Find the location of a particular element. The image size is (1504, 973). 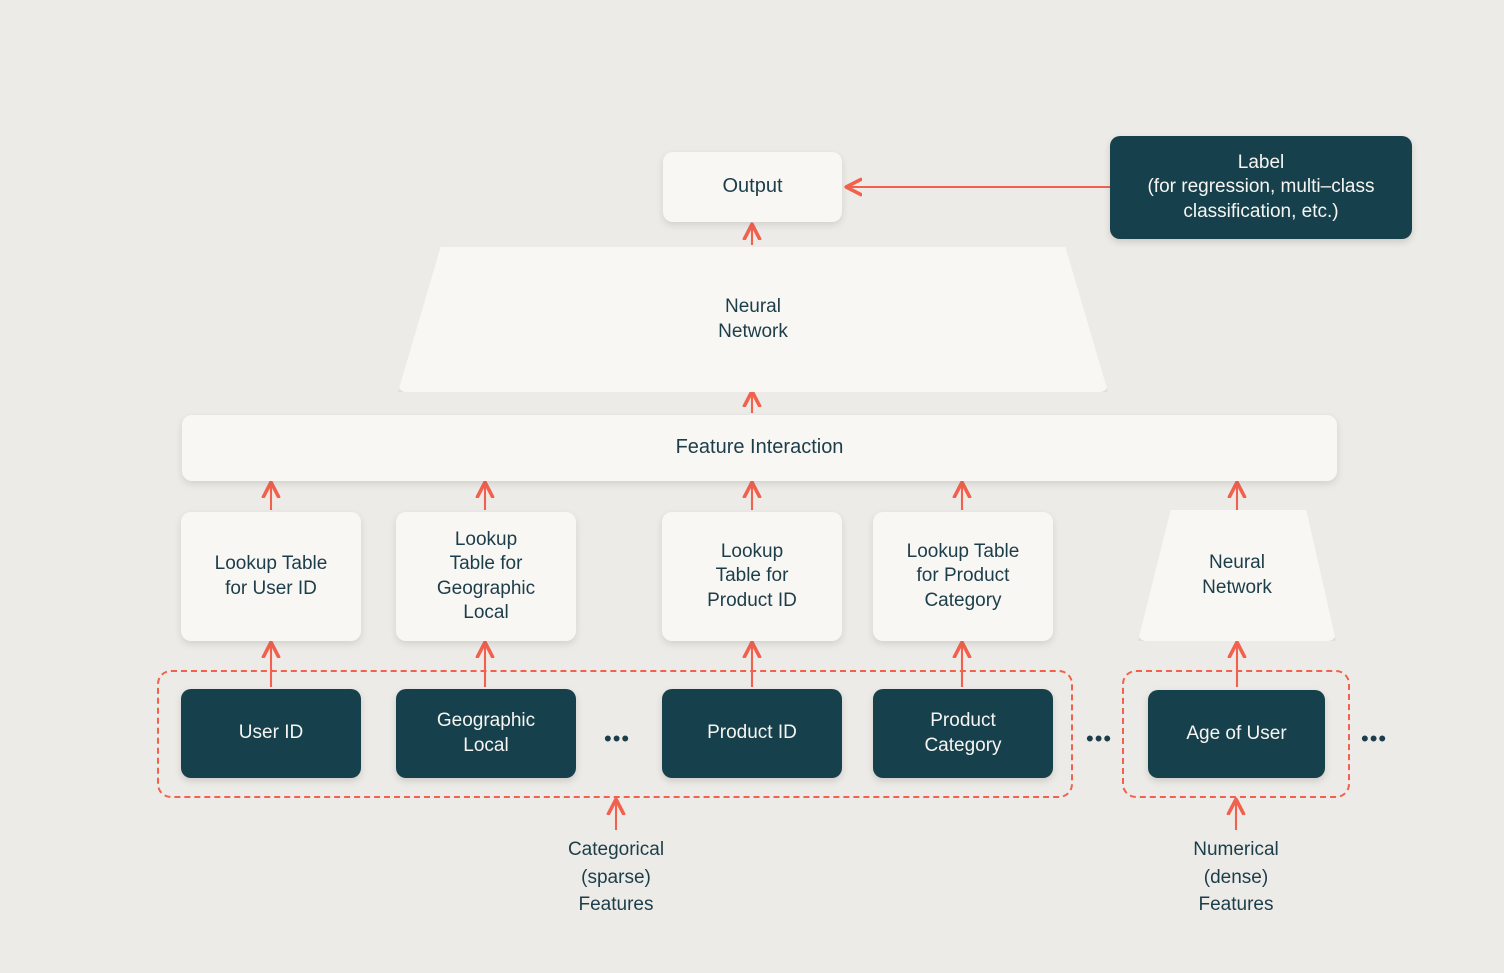

caption-numerical-line3: Features is located at coordinates (1236, 905).